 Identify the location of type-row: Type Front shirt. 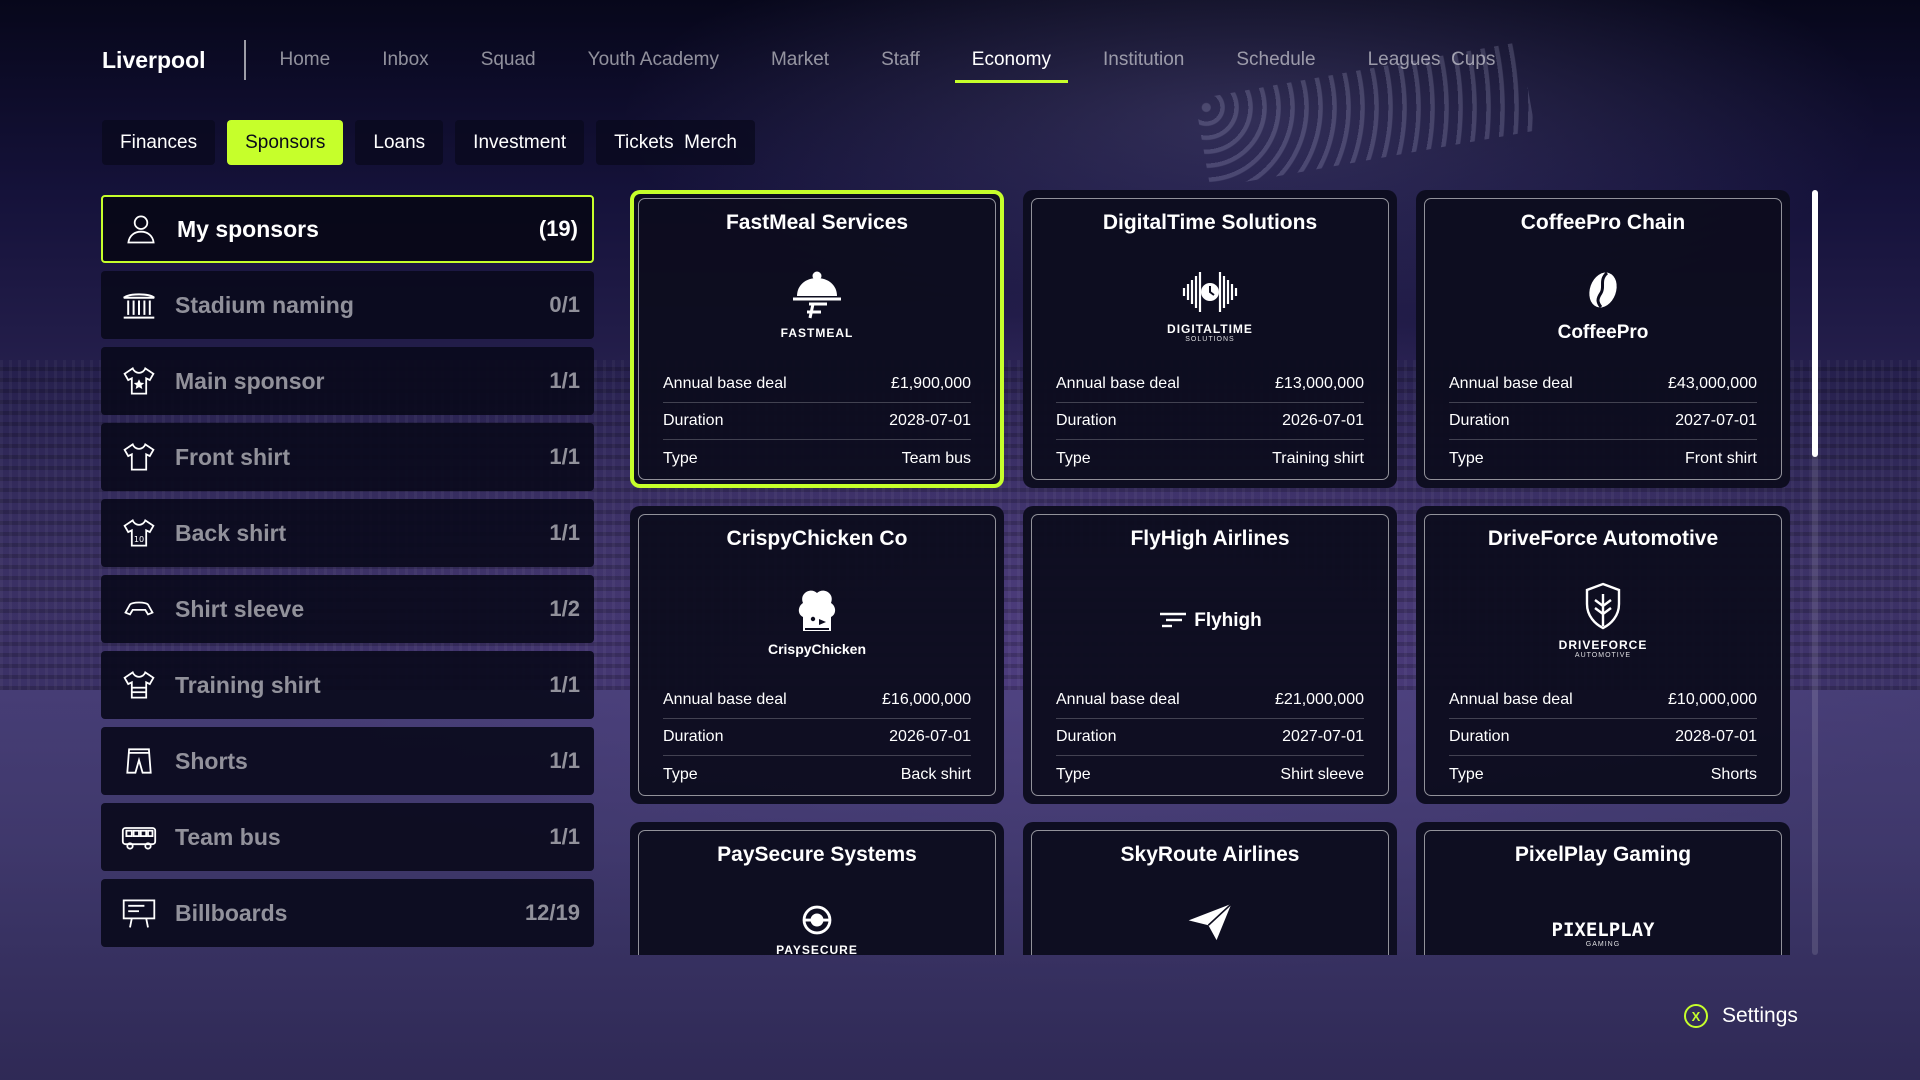
(1603, 458).